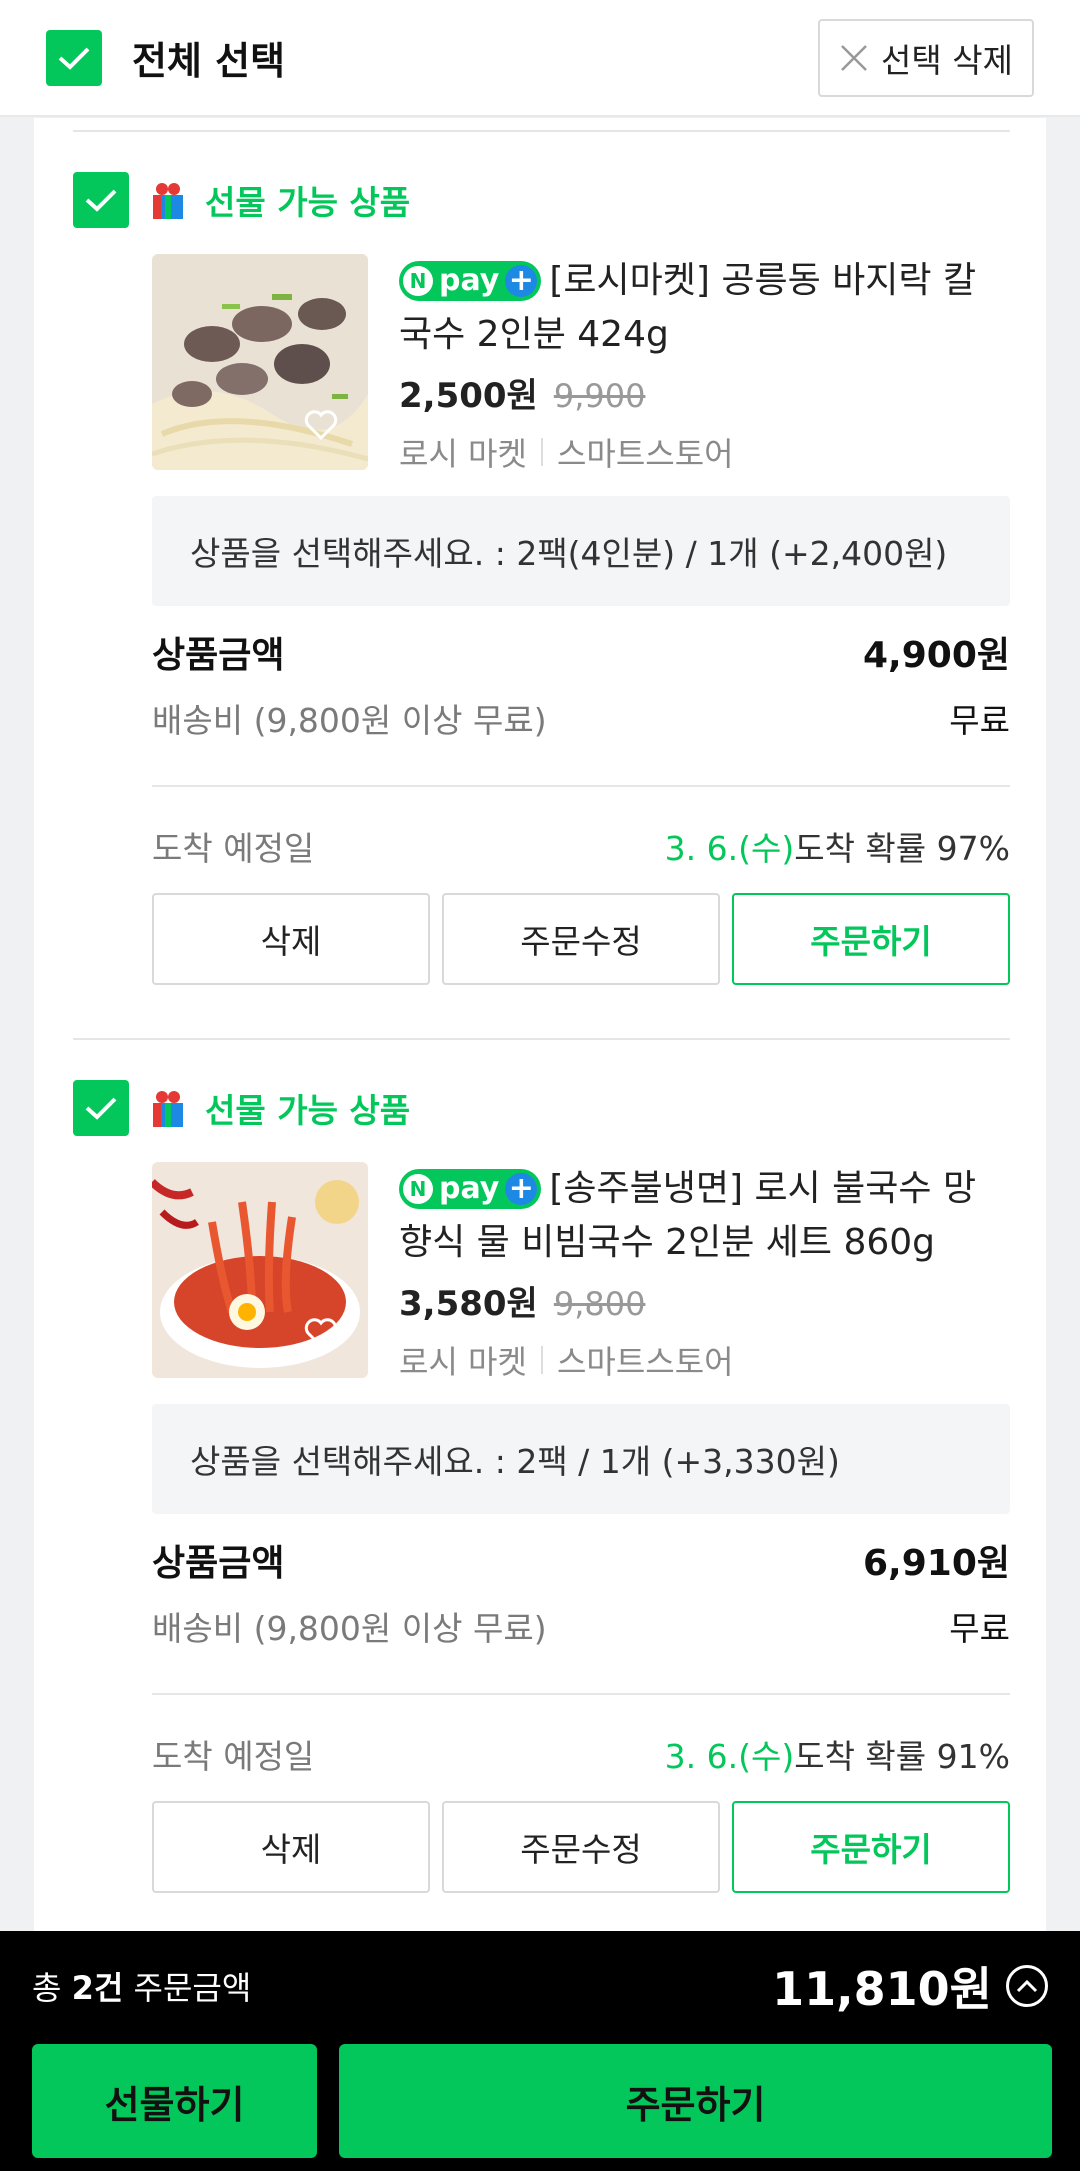  Describe the element at coordinates (936, 655) in the screenshot. I see `amount-value: 4,900원` at that location.